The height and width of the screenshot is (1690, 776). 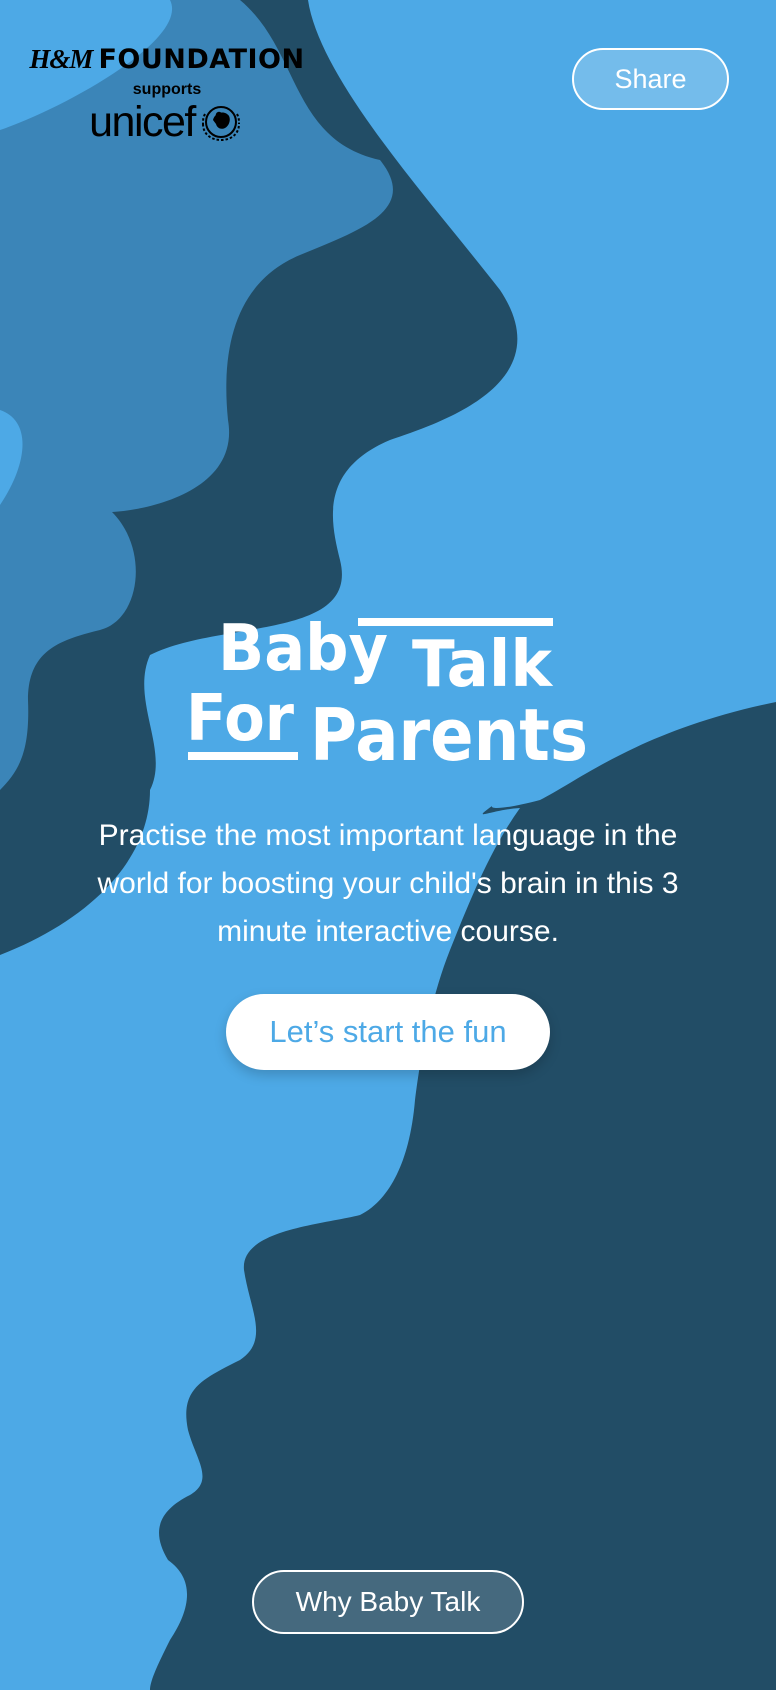 I want to click on baby-talk-for-parents-title: Baby Talk For Parents, so click(x=390, y=690).